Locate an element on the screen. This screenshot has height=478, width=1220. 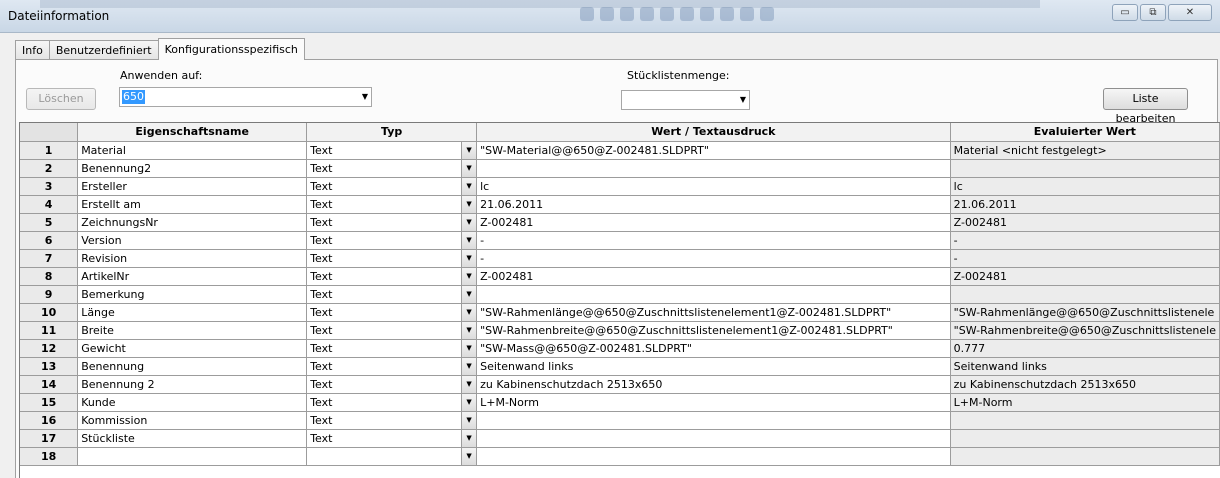
property-name-cell: Erstellt am is located at coordinates (192, 204).